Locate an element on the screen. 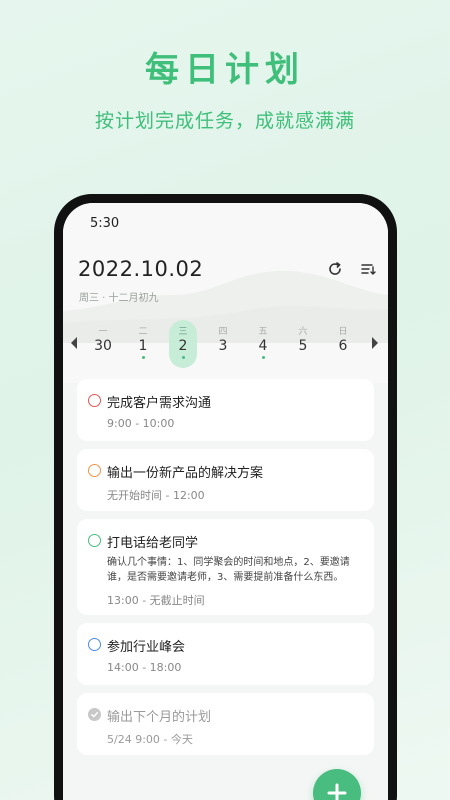 The image size is (450, 800). day-date: 5 is located at coordinates (303, 346).